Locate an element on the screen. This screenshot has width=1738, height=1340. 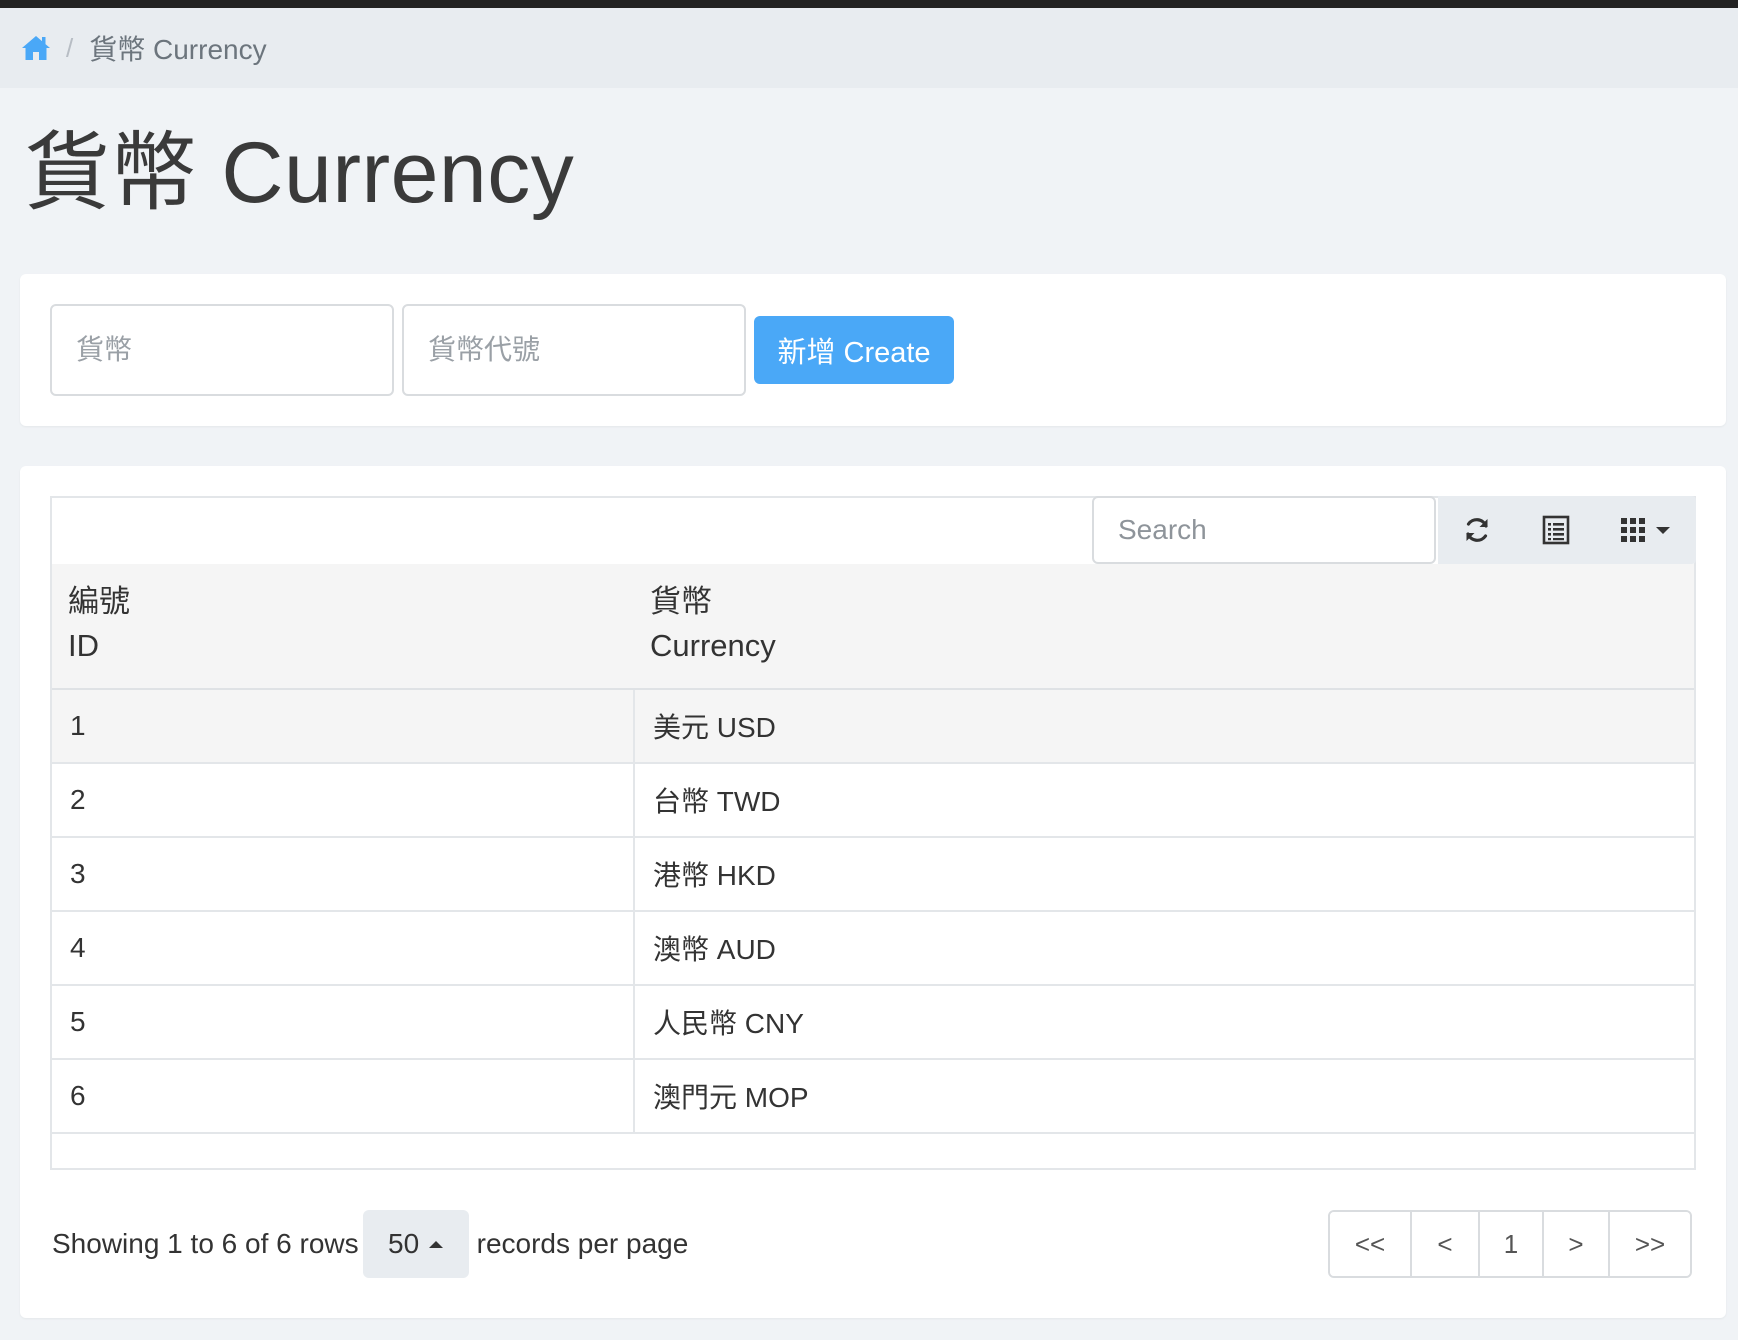
cell-id: 5 is located at coordinates (343, 1022).